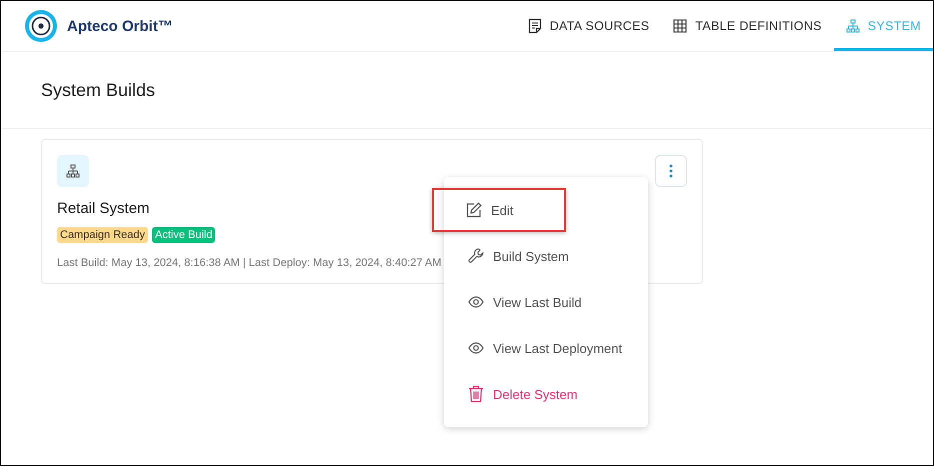 Image resolution: width=934 pixels, height=466 pixels. I want to click on orbit-logo-icon, so click(41, 26).